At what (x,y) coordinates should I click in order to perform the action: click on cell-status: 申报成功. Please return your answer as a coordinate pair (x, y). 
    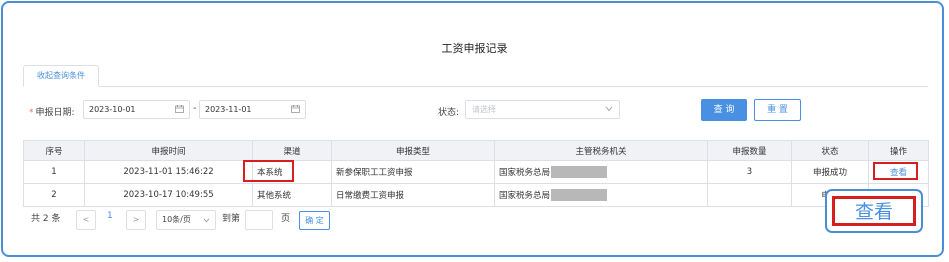
    Looking at the image, I should click on (830, 172).